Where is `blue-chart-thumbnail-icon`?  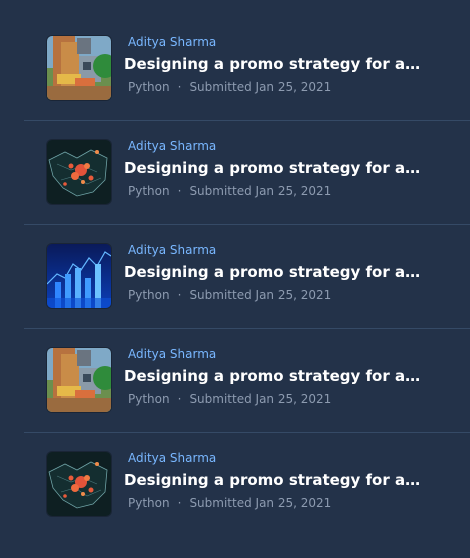 blue-chart-thumbnail-icon is located at coordinates (79, 276).